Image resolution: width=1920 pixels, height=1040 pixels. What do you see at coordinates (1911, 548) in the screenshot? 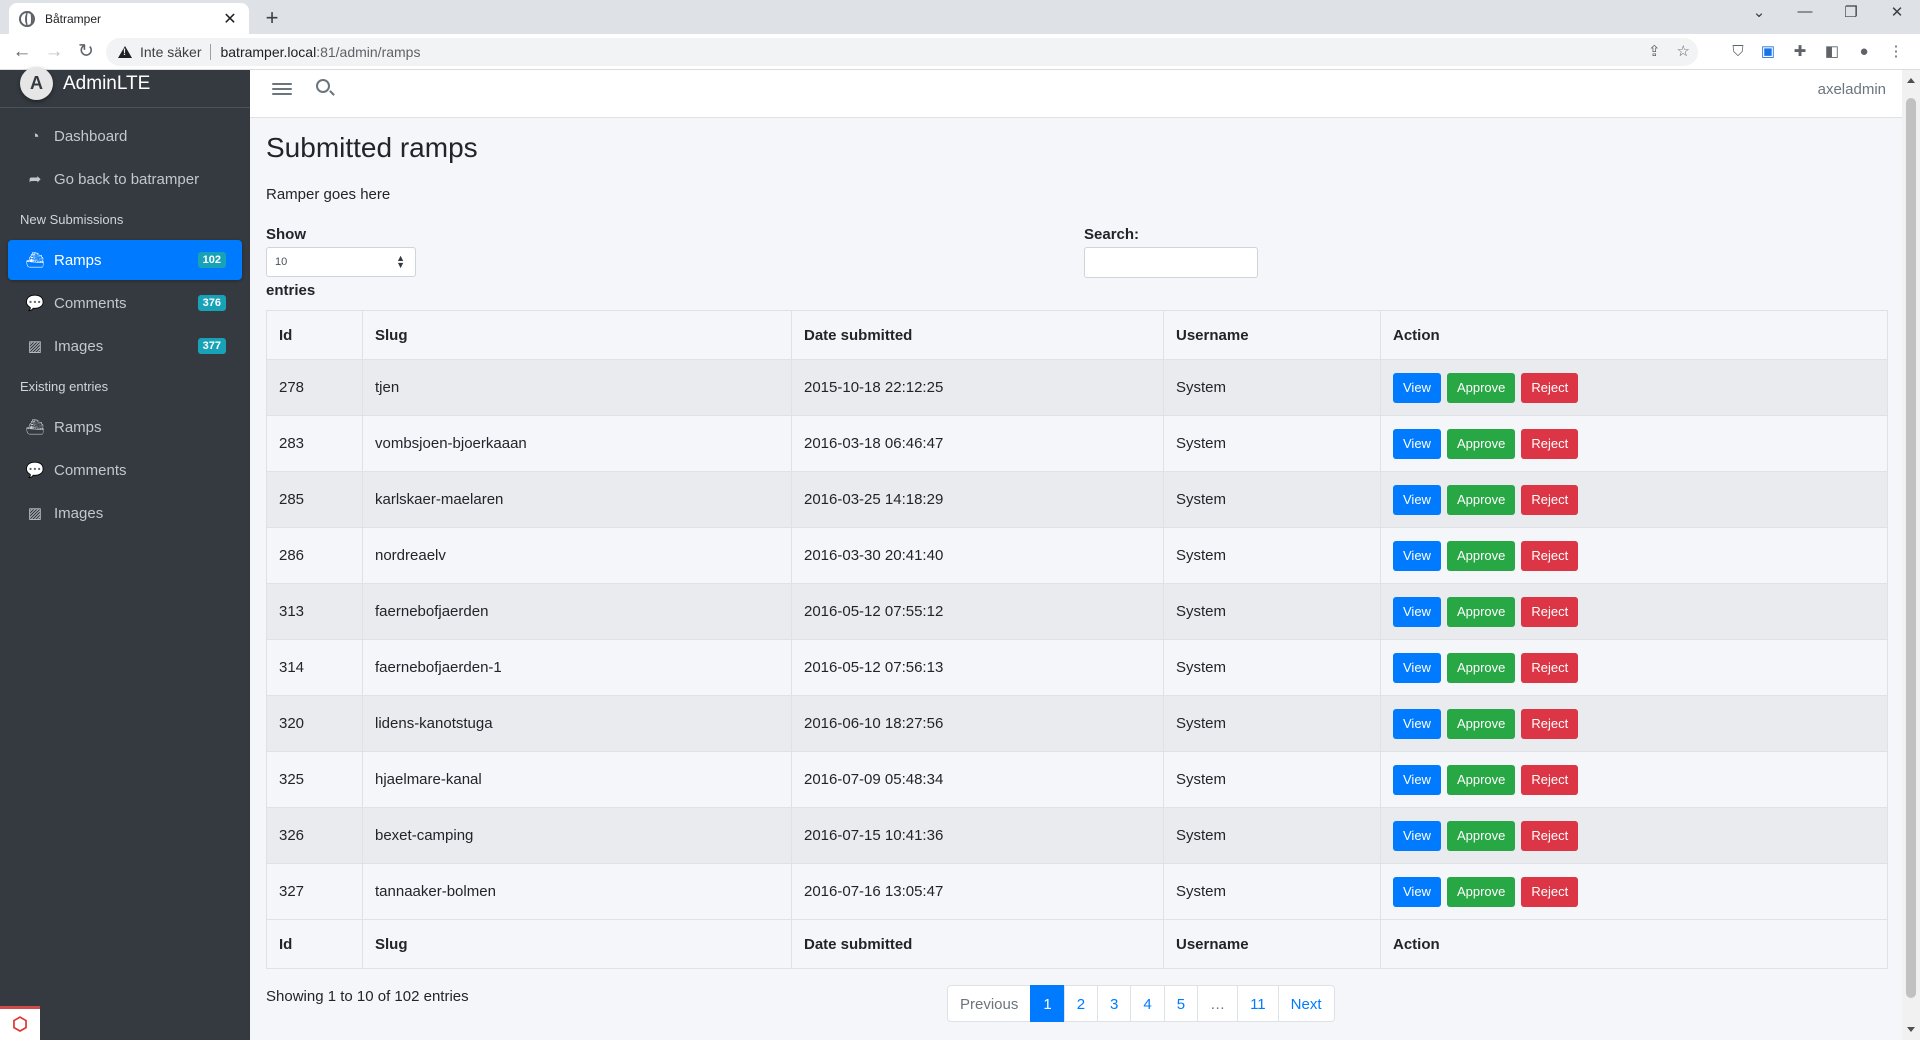
I see `scrollbar-thumb` at bounding box center [1911, 548].